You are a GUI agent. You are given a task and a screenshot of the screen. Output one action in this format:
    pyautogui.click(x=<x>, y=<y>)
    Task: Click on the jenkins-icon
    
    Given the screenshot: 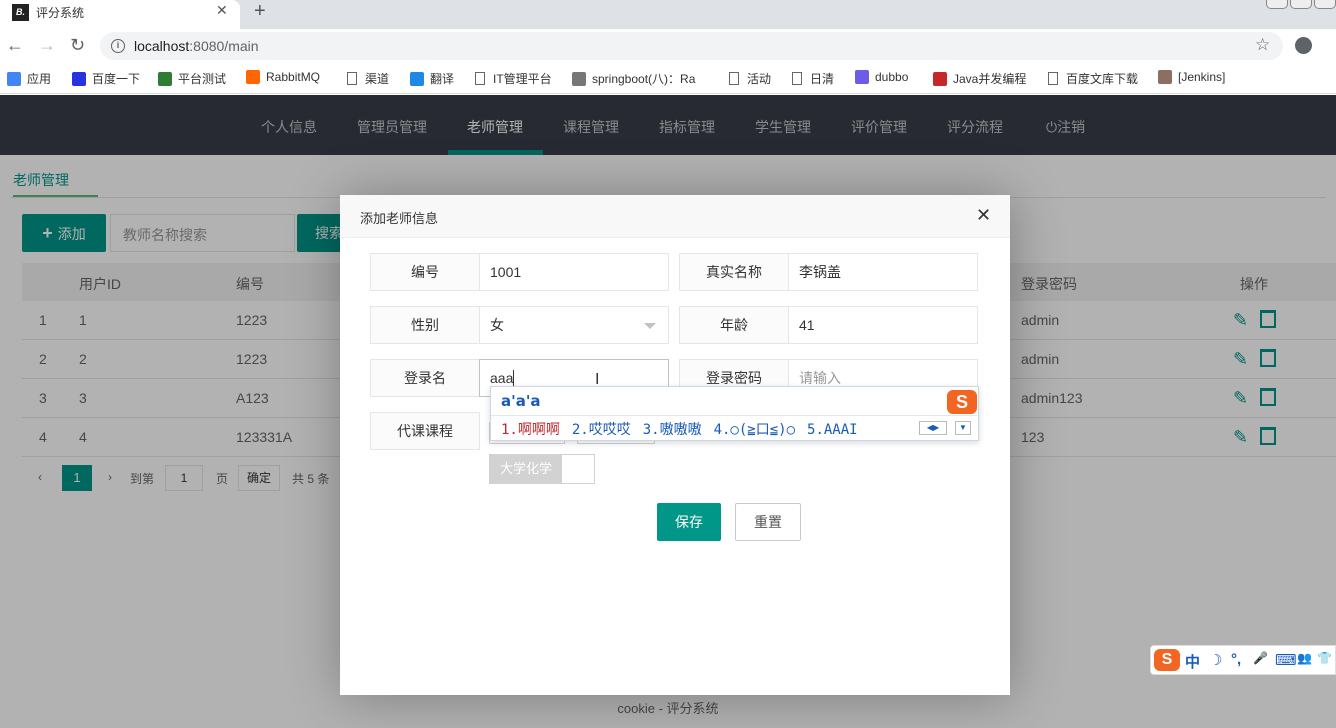 What is the action you would take?
    pyautogui.click(x=1165, y=77)
    